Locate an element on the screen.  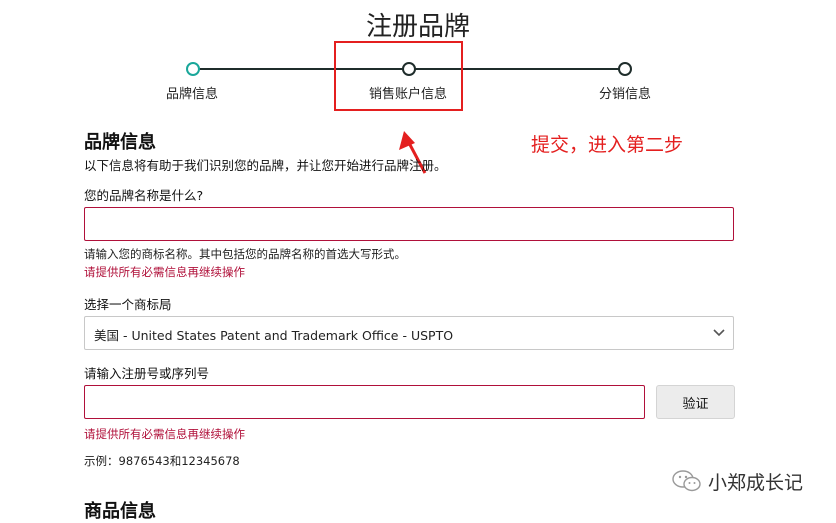
brand-section-description: 以下信息将有助于我们识别您的品牌，并让您开始进行品牌注册。 is located at coordinates (265, 165).